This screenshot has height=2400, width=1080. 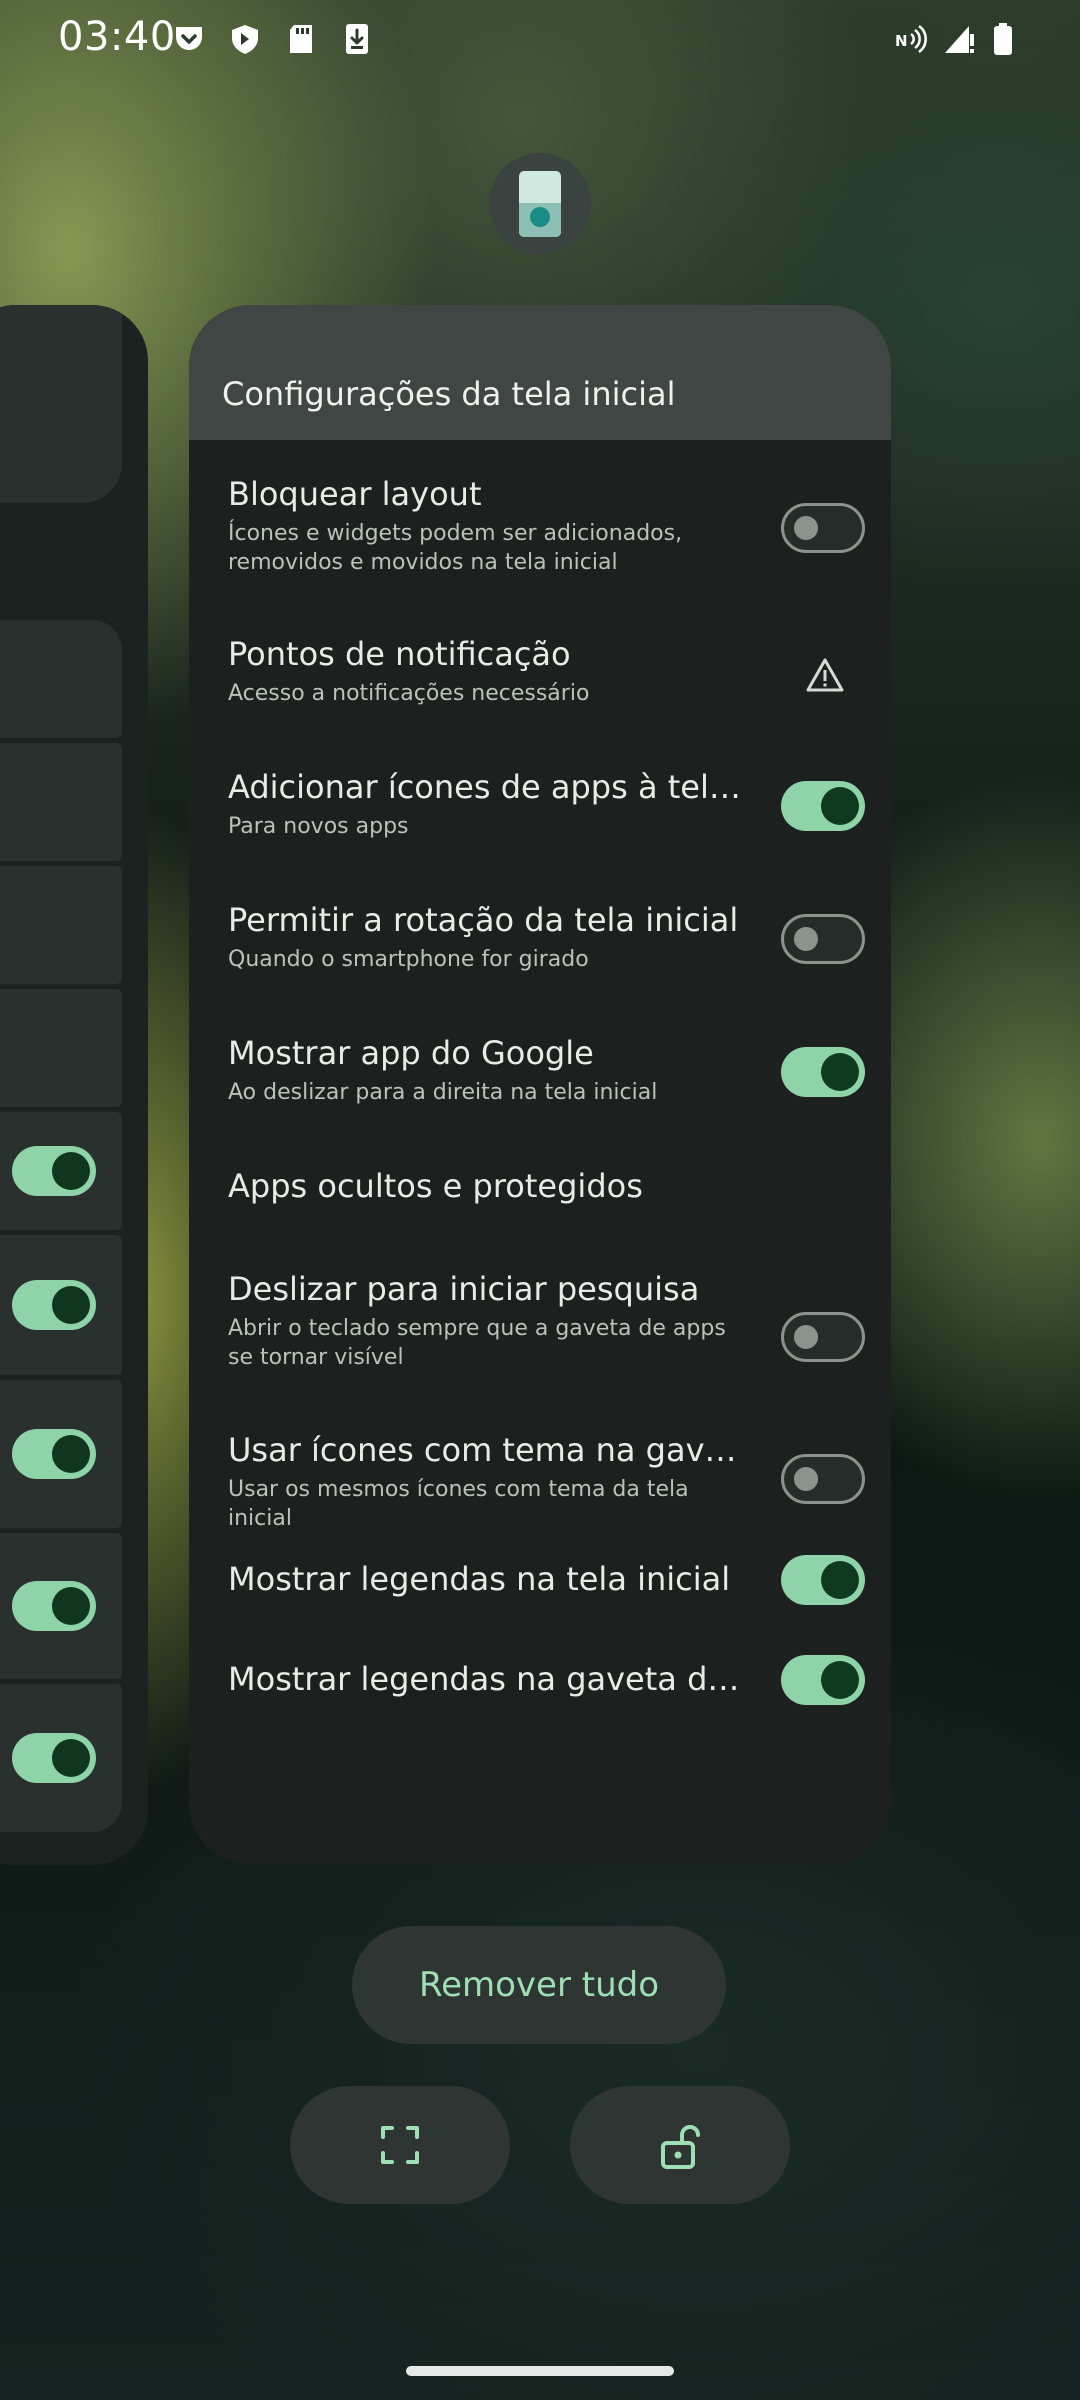 I want to click on status-bar: 03:40 N, so click(x=540, y=40).